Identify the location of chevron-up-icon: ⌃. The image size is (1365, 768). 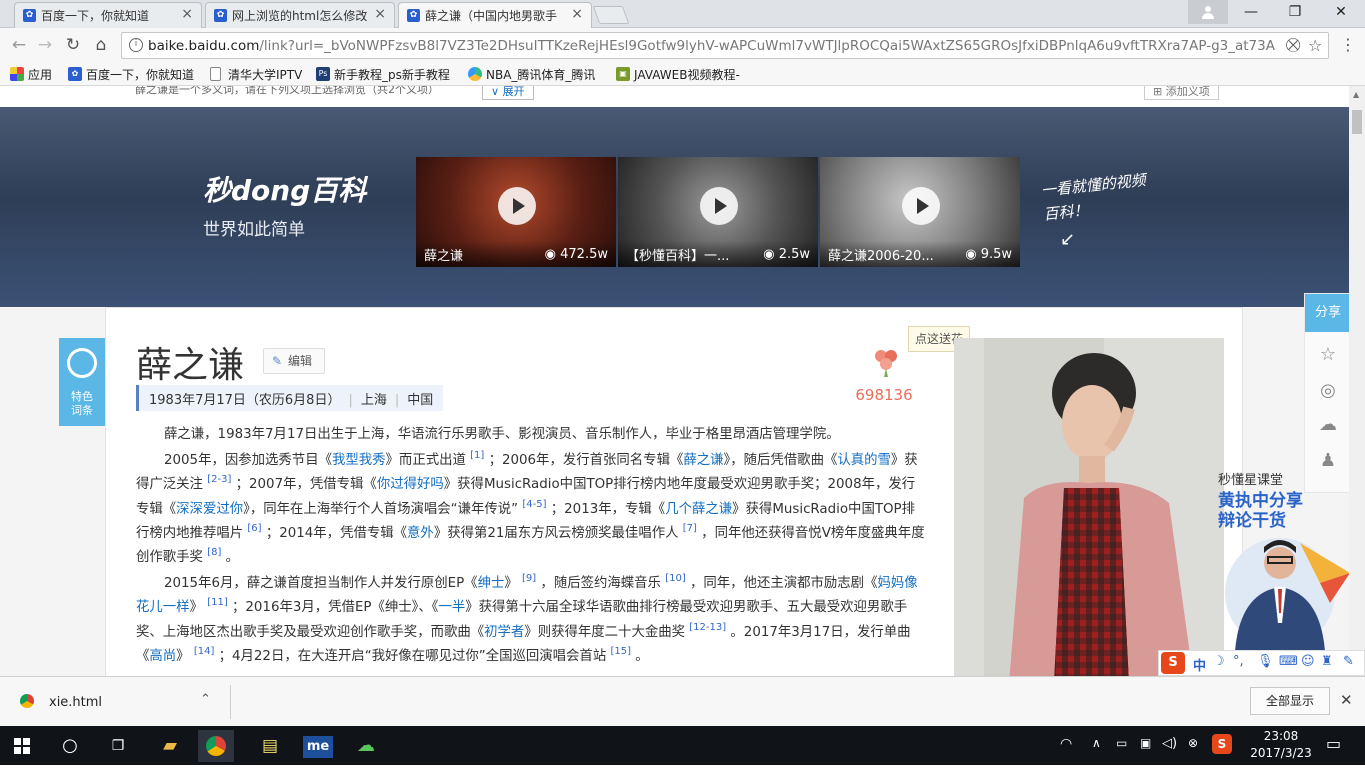
(205, 699).